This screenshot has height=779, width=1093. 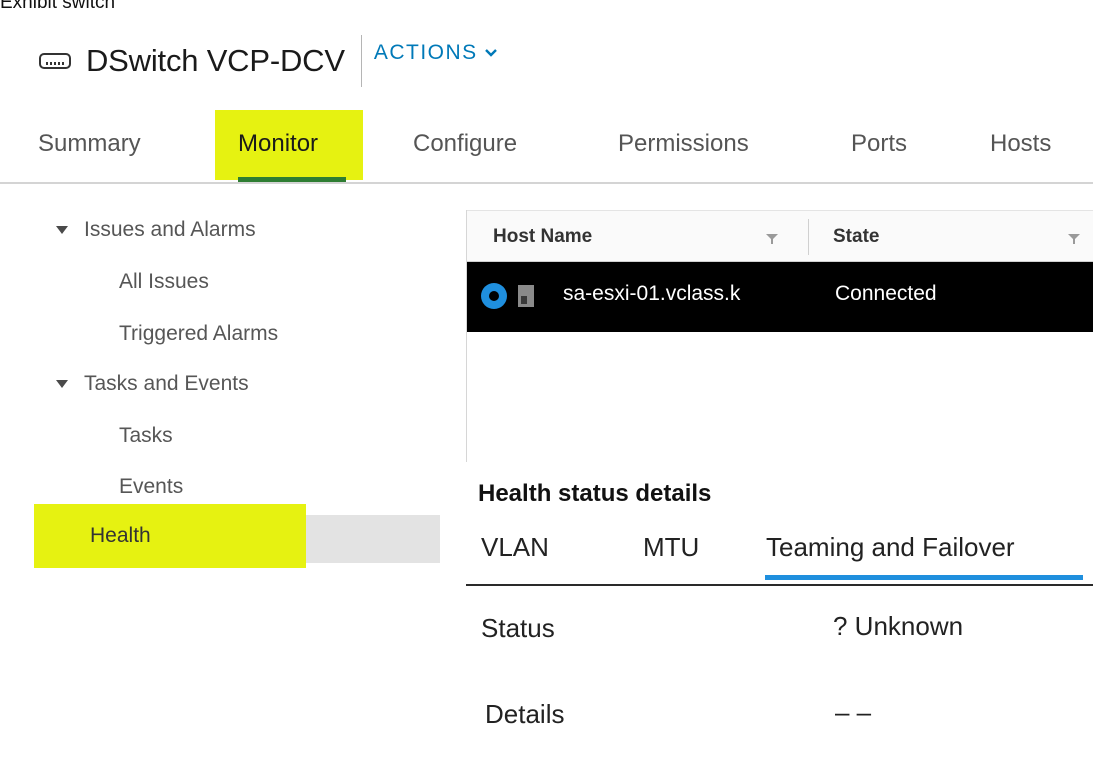 What do you see at coordinates (494, 296) in the screenshot?
I see `row-select-radio` at bounding box center [494, 296].